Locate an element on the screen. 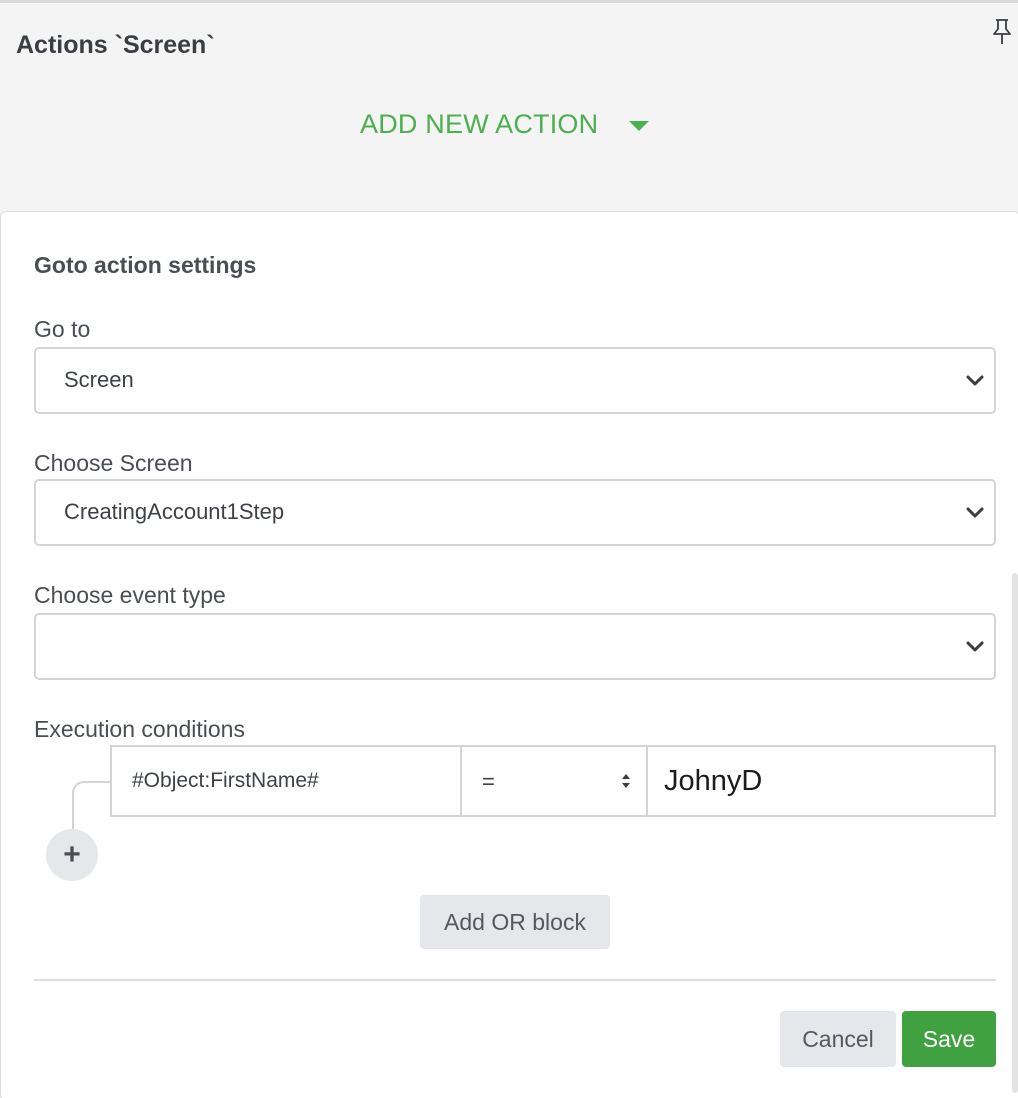 Image resolution: width=1018 pixels, height=1098 pixels. event-type-label: Choose event type is located at coordinates (130, 595).